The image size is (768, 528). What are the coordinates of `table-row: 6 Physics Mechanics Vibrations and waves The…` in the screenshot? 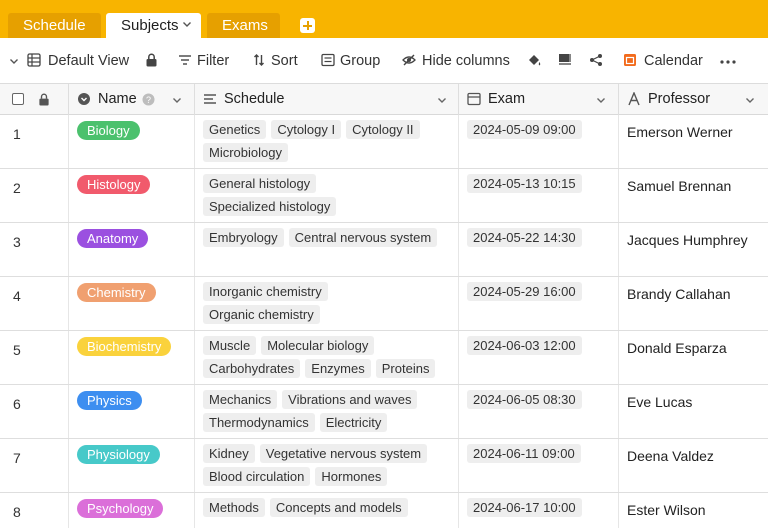 It's located at (384, 412).